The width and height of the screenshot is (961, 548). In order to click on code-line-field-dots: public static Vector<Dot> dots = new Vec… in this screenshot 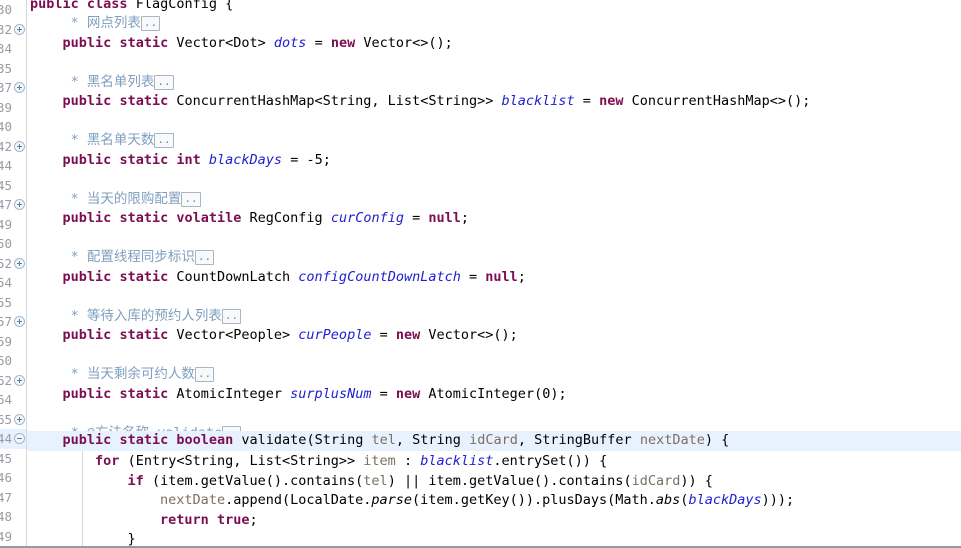, I will do `click(494, 44)`.